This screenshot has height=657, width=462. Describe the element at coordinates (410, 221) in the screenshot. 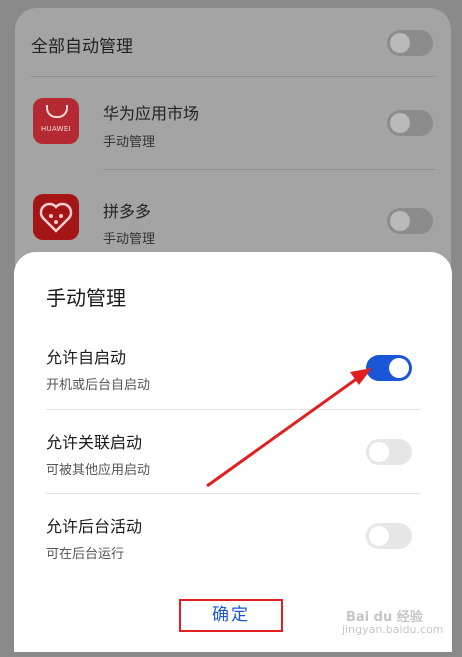

I see `app-toggle-pinduoduo` at that location.